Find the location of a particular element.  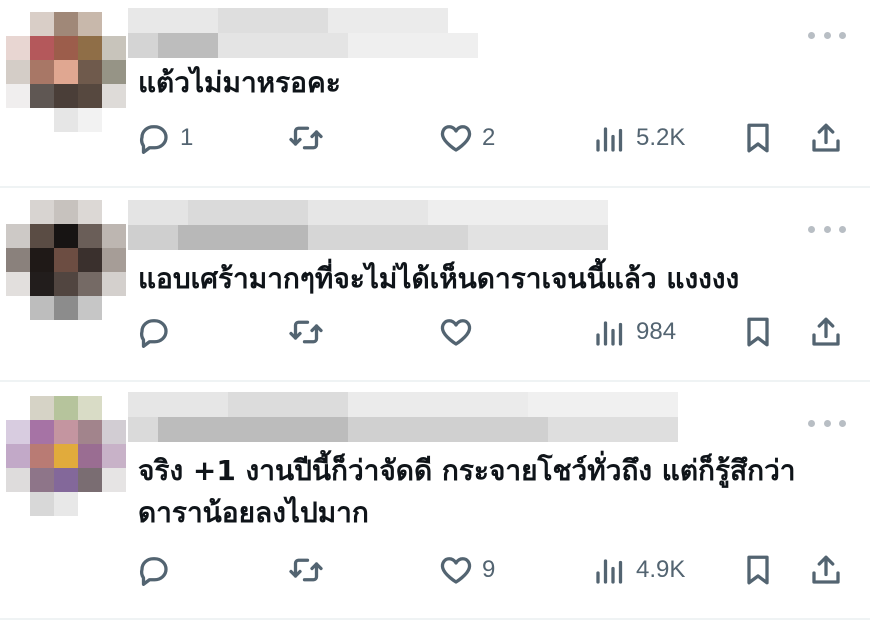

view-count: 5.2K is located at coordinates (661, 137).